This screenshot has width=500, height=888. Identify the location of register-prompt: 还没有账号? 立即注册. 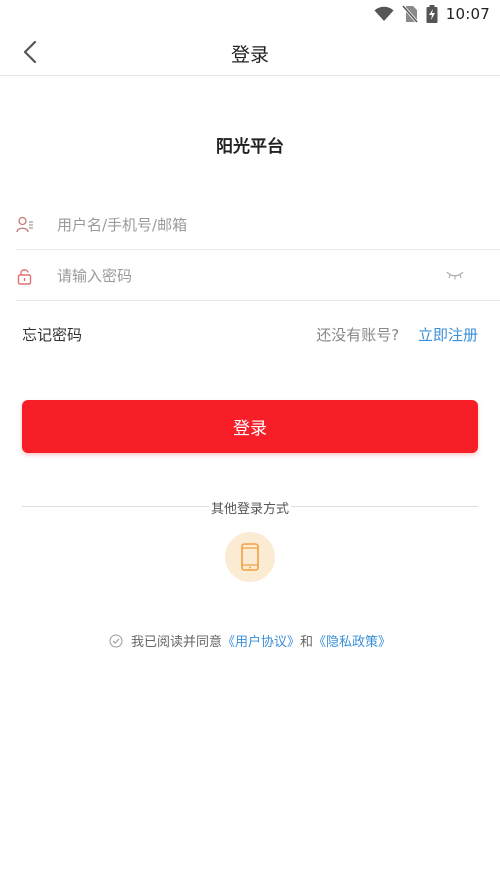
(397, 334).